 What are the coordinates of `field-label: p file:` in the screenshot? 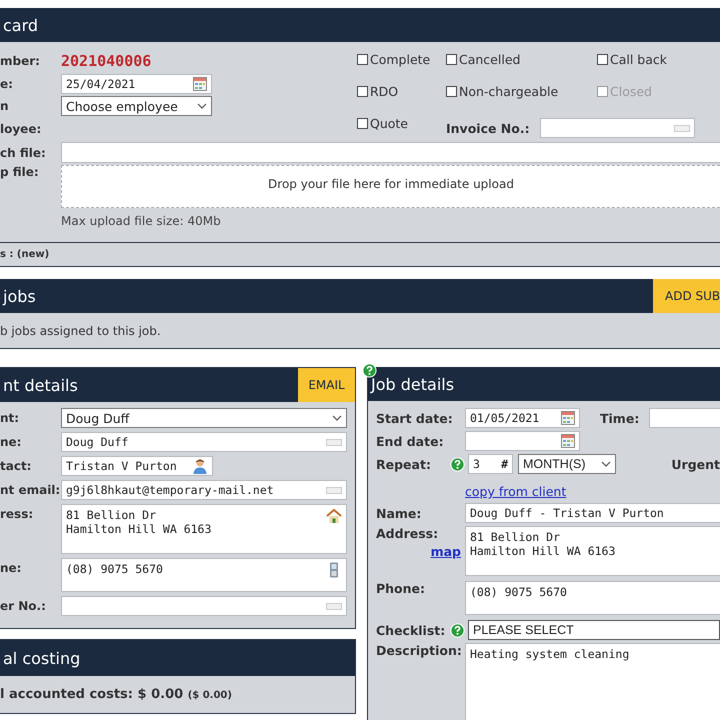 It's located at (20, 172).